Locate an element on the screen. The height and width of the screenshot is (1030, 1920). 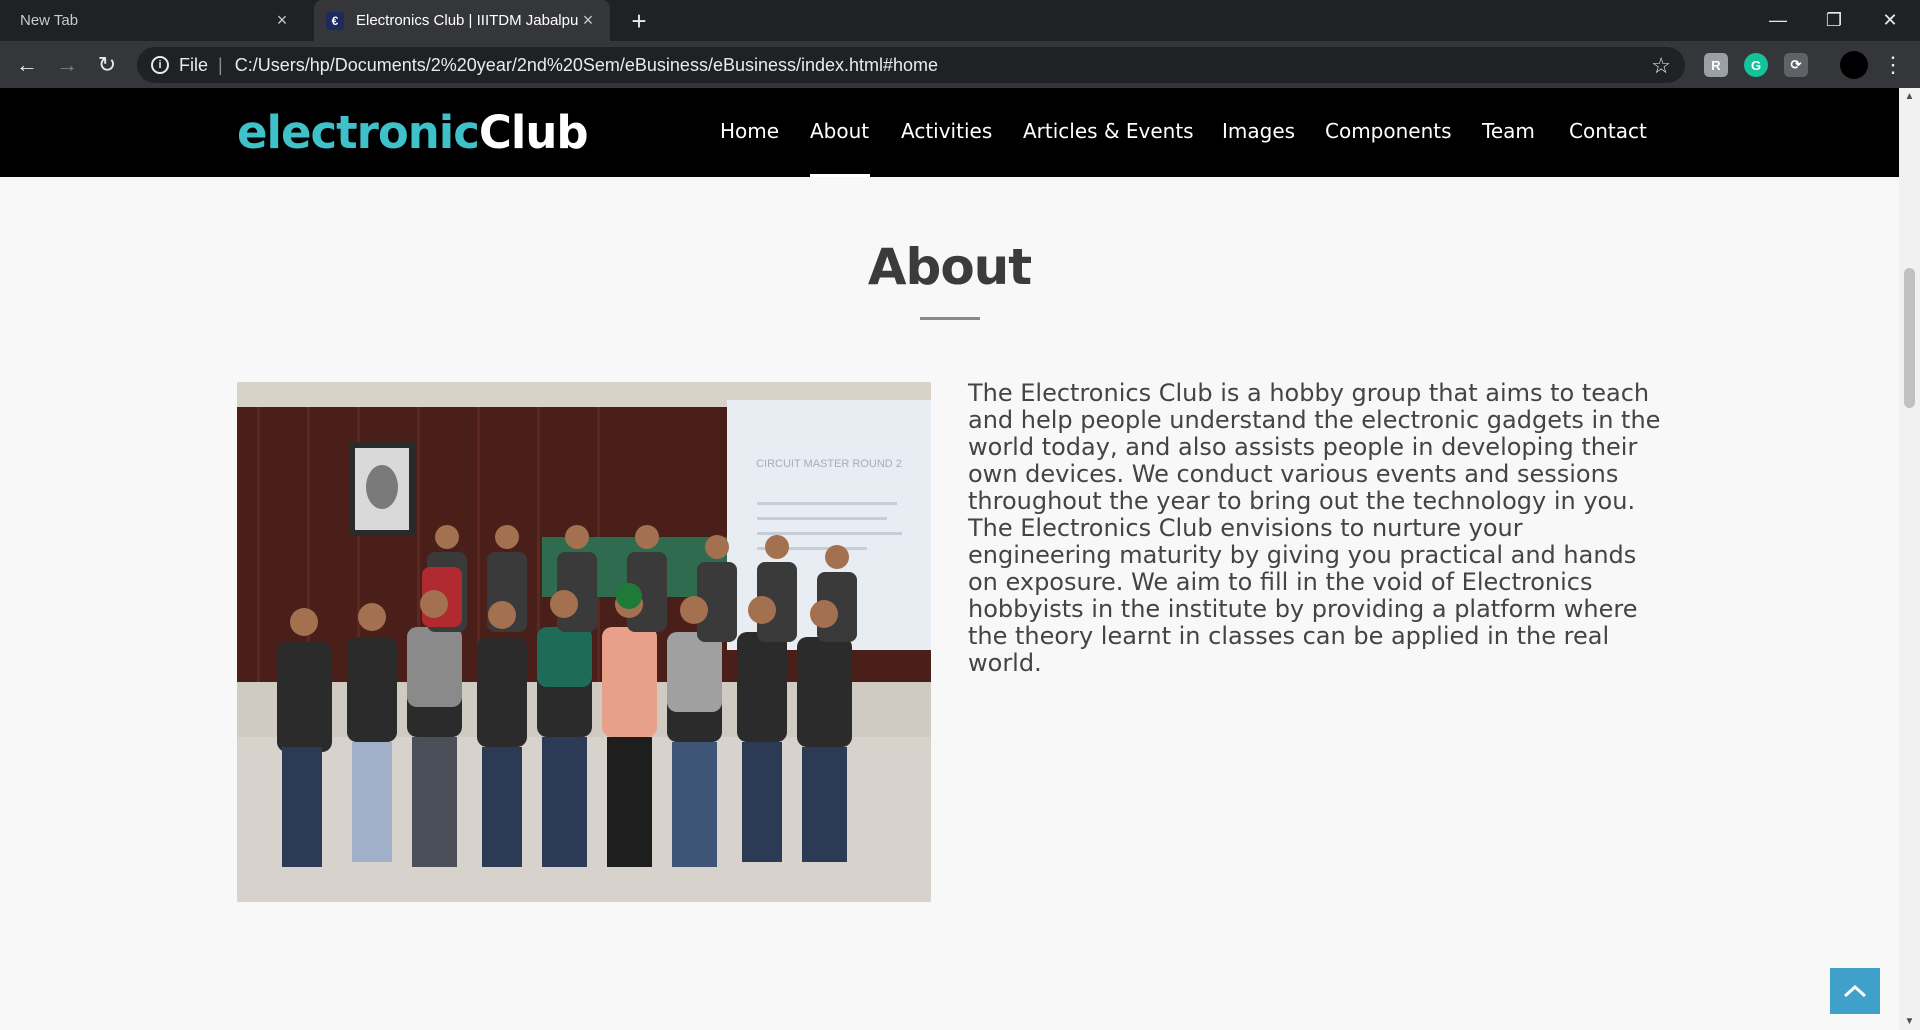
new-tab-button: + is located at coordinates (639, 21).